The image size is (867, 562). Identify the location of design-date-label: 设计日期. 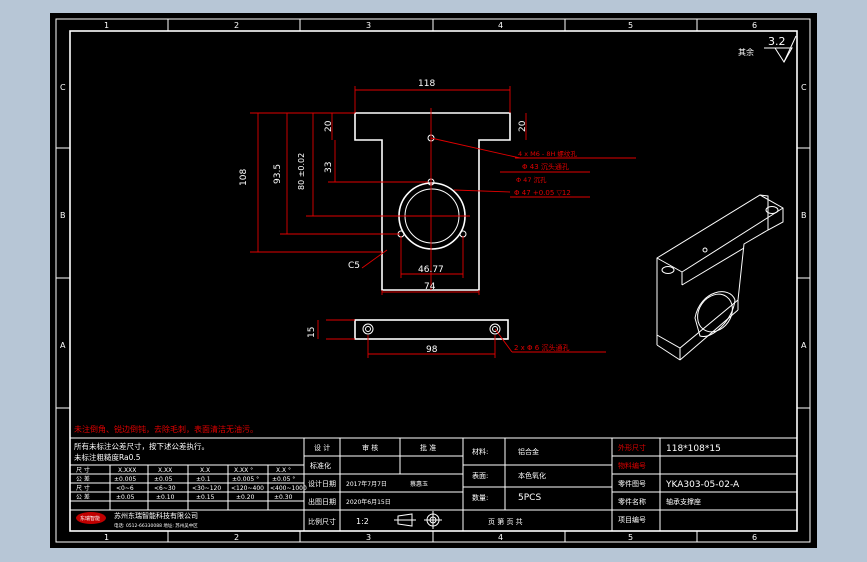
(322, 483).